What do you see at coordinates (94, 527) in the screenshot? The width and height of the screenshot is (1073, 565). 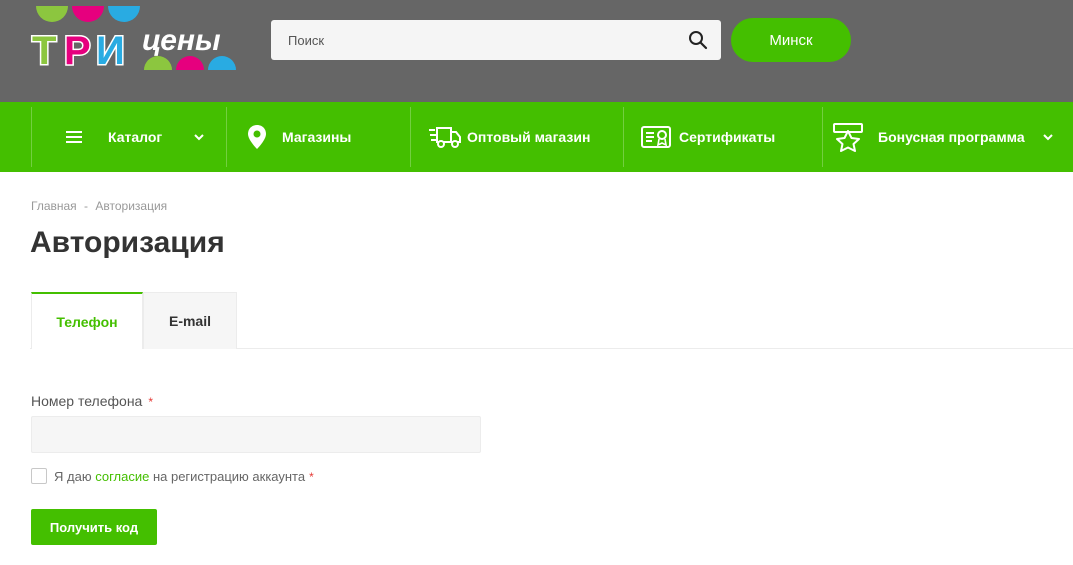 I see `get-code-button: Получить код` at bounding box center [94, 527].